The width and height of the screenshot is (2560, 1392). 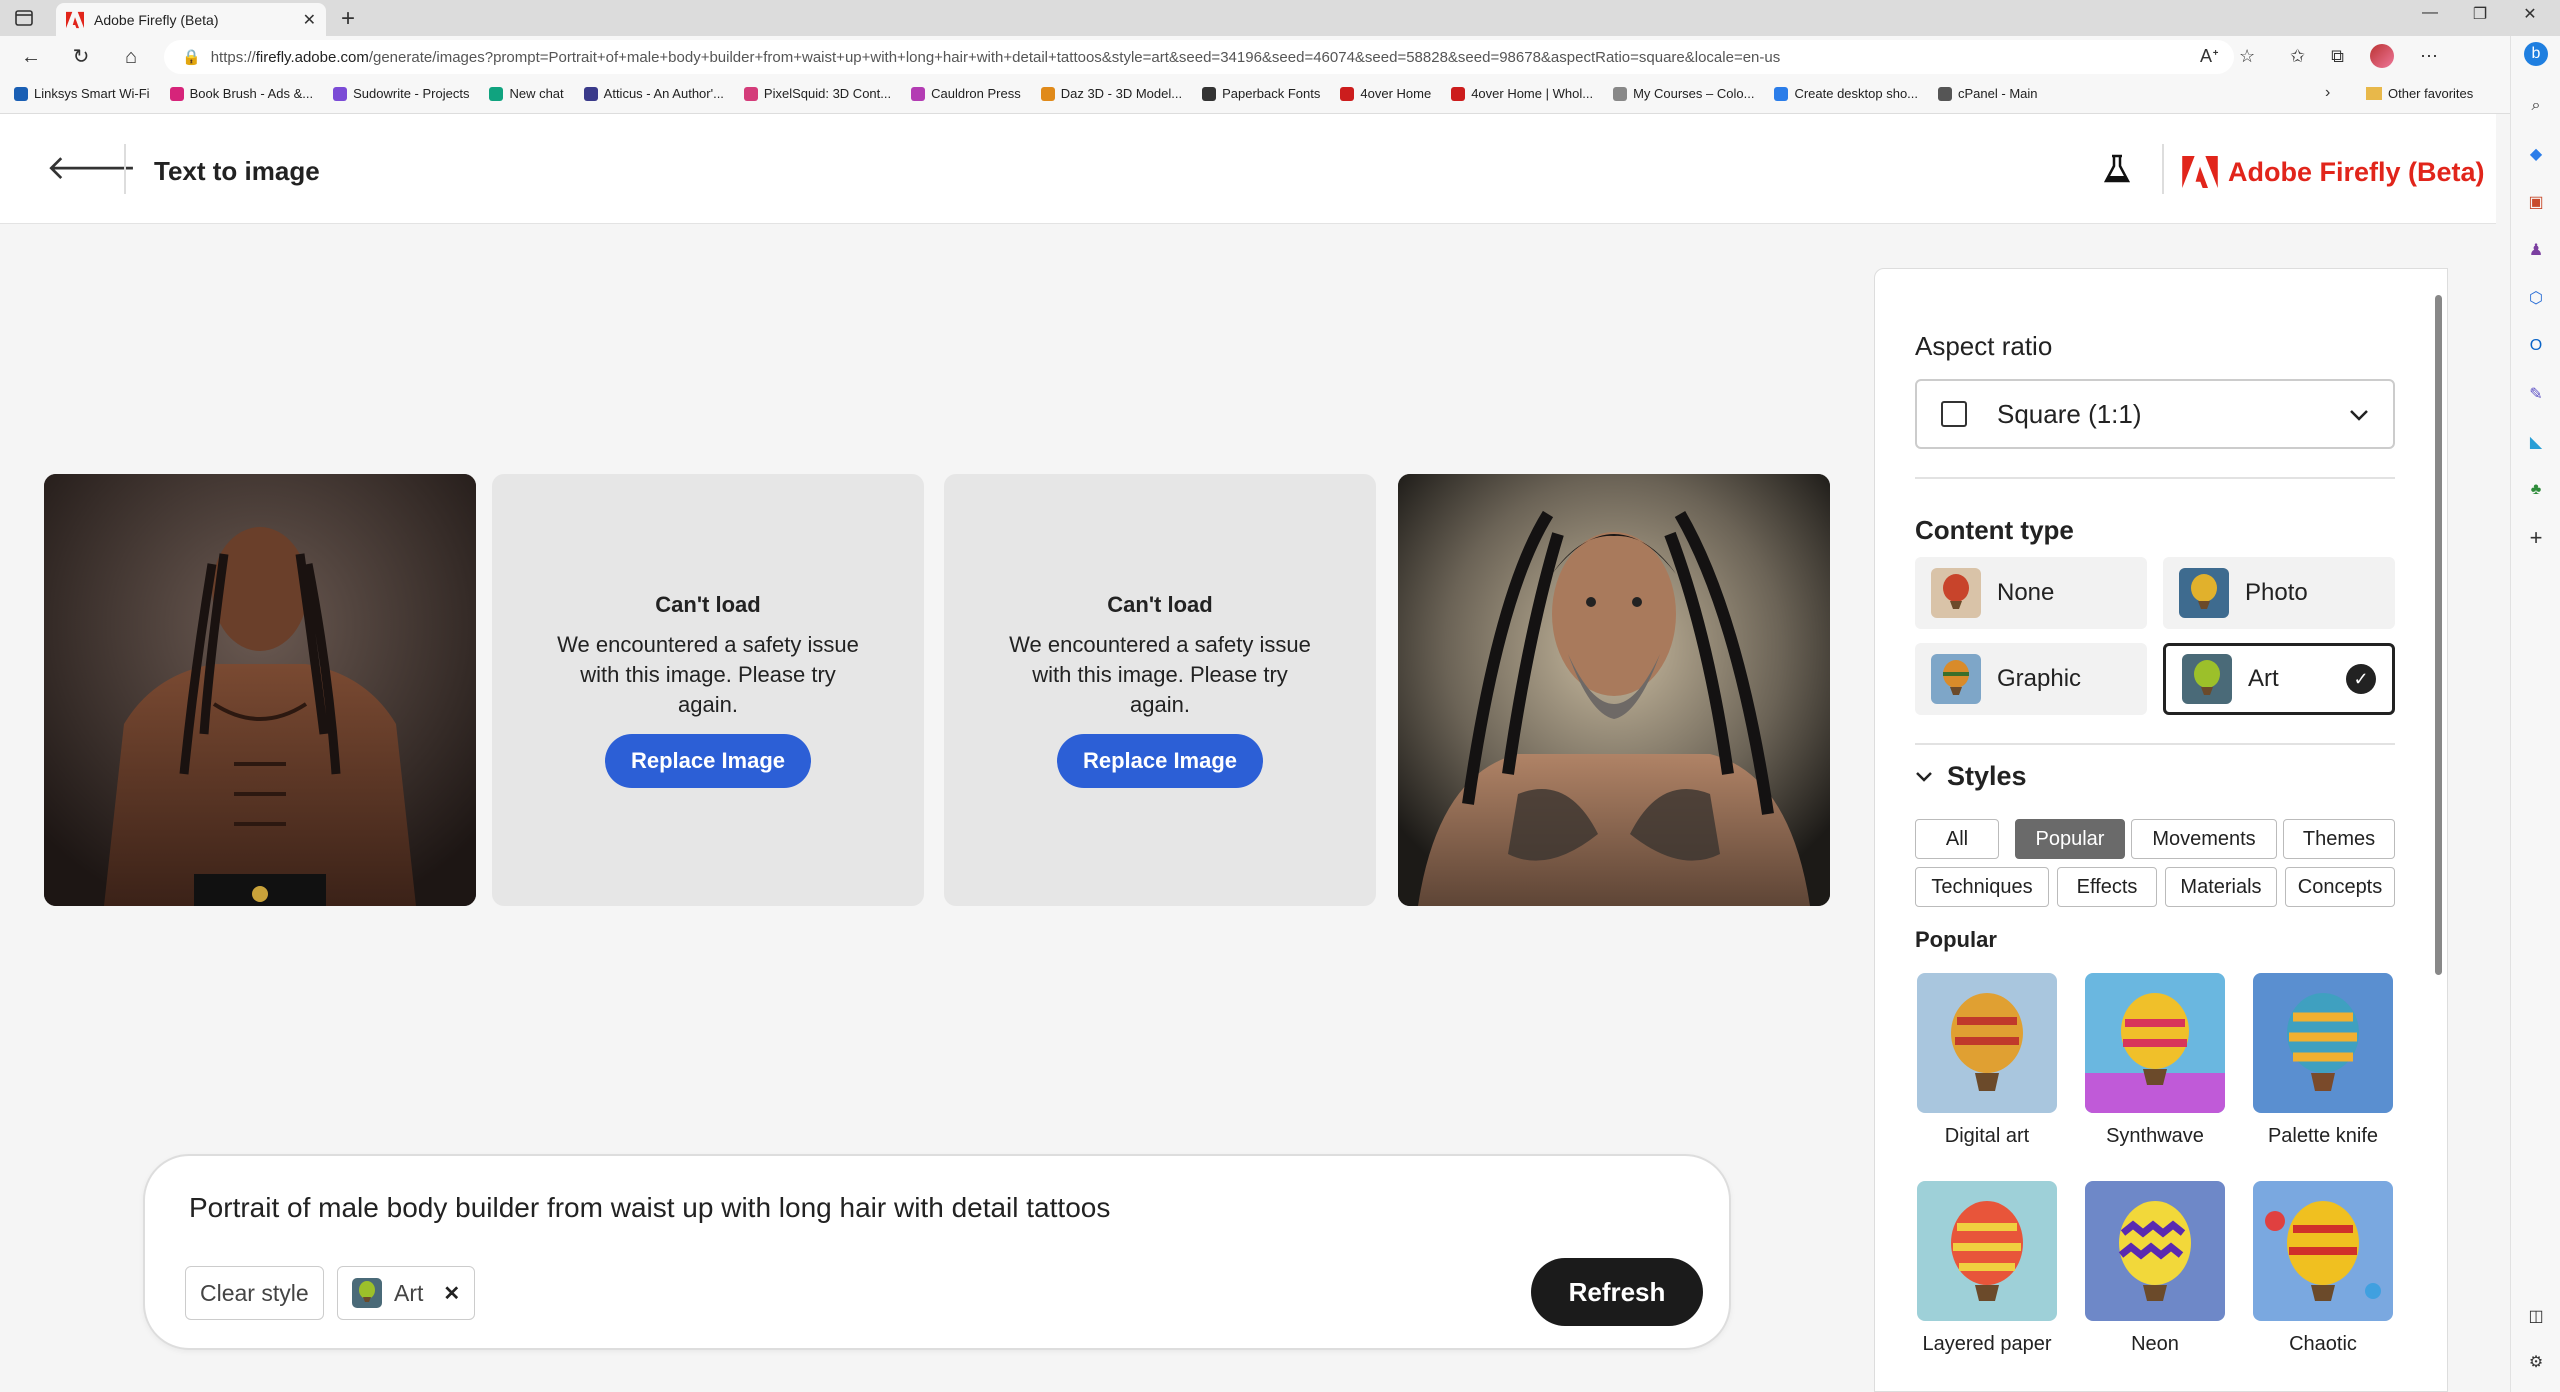 What do you see at coordinates (1987, 1268) in the screenshot?
I see `style-tile-layered-paper: Layered paper` at bounding box center [1987, 1268].